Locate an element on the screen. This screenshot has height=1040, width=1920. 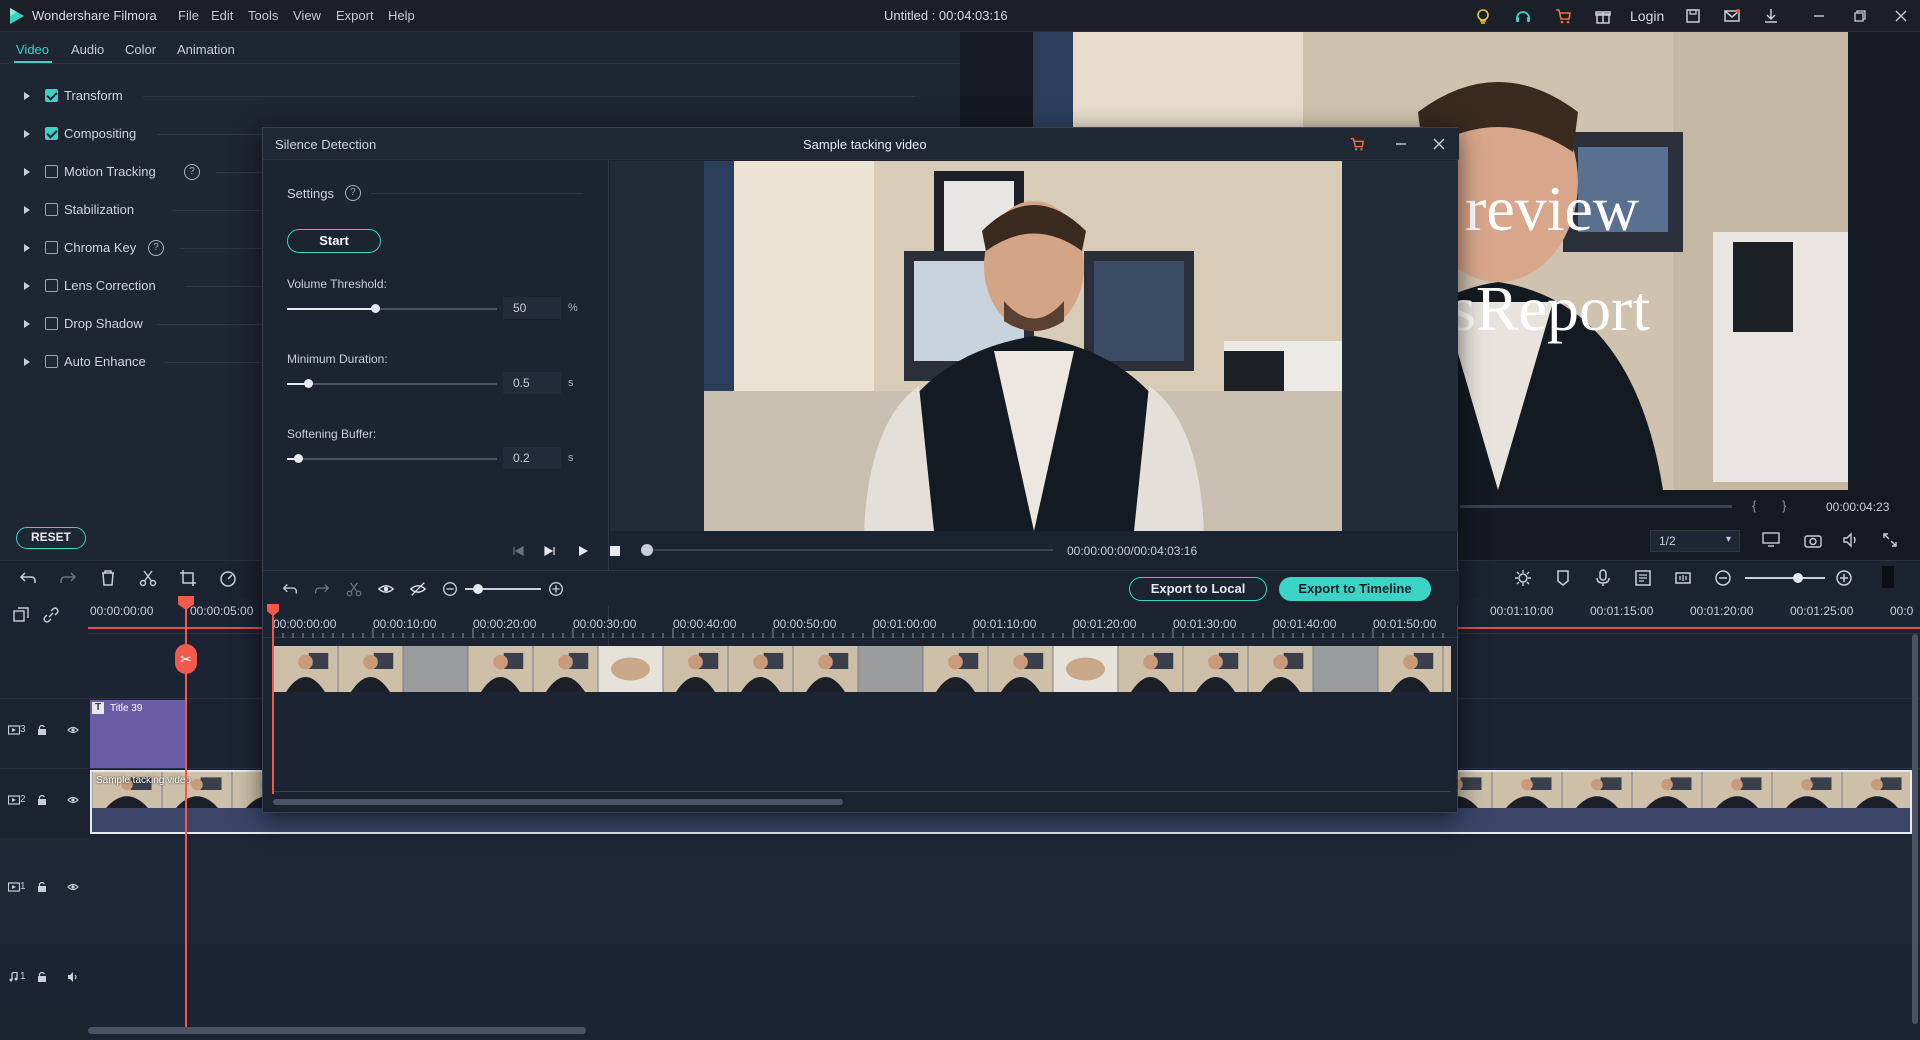
show-icon is located at coordinates (386, 589).